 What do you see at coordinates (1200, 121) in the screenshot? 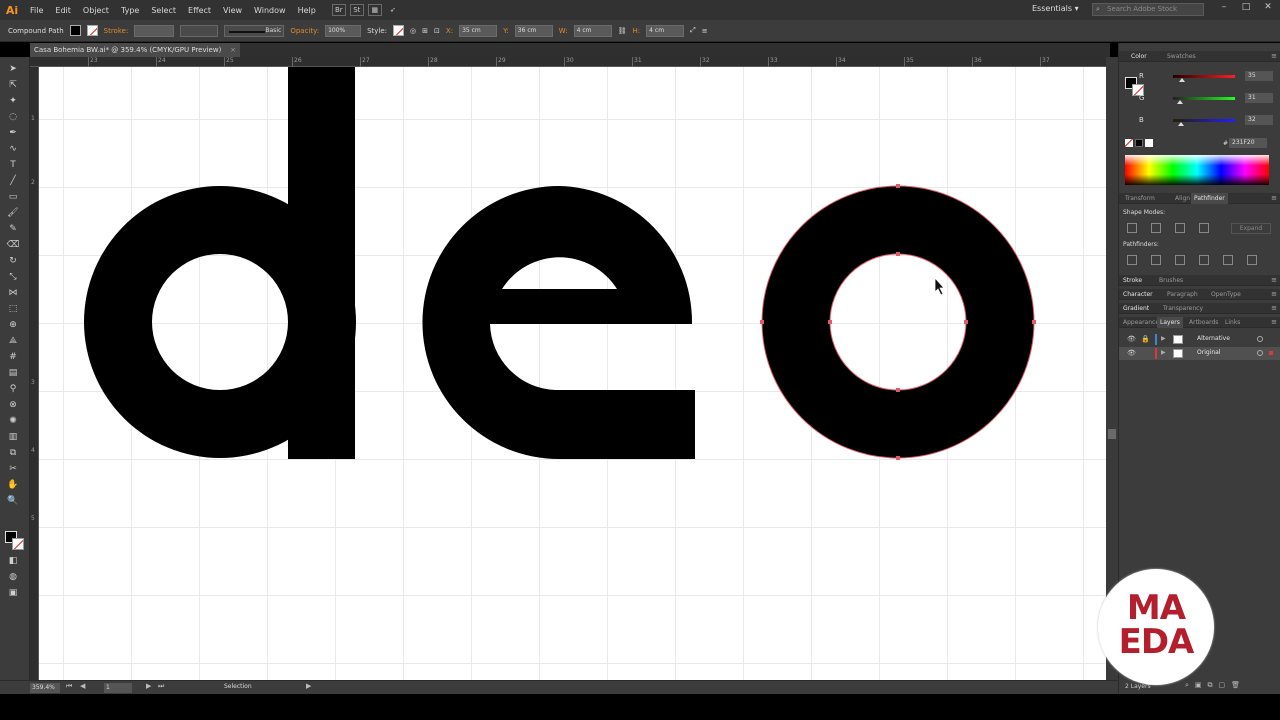
I see `blue-slider: B 32` at bounding box center [1200, 121].